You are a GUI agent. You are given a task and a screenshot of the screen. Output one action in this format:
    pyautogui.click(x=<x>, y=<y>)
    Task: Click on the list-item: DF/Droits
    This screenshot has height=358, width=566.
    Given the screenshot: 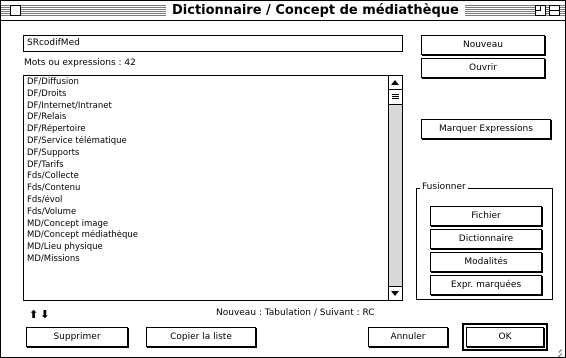 What is the action you would take?
    pyautogui.click(x=204, y=95)
    